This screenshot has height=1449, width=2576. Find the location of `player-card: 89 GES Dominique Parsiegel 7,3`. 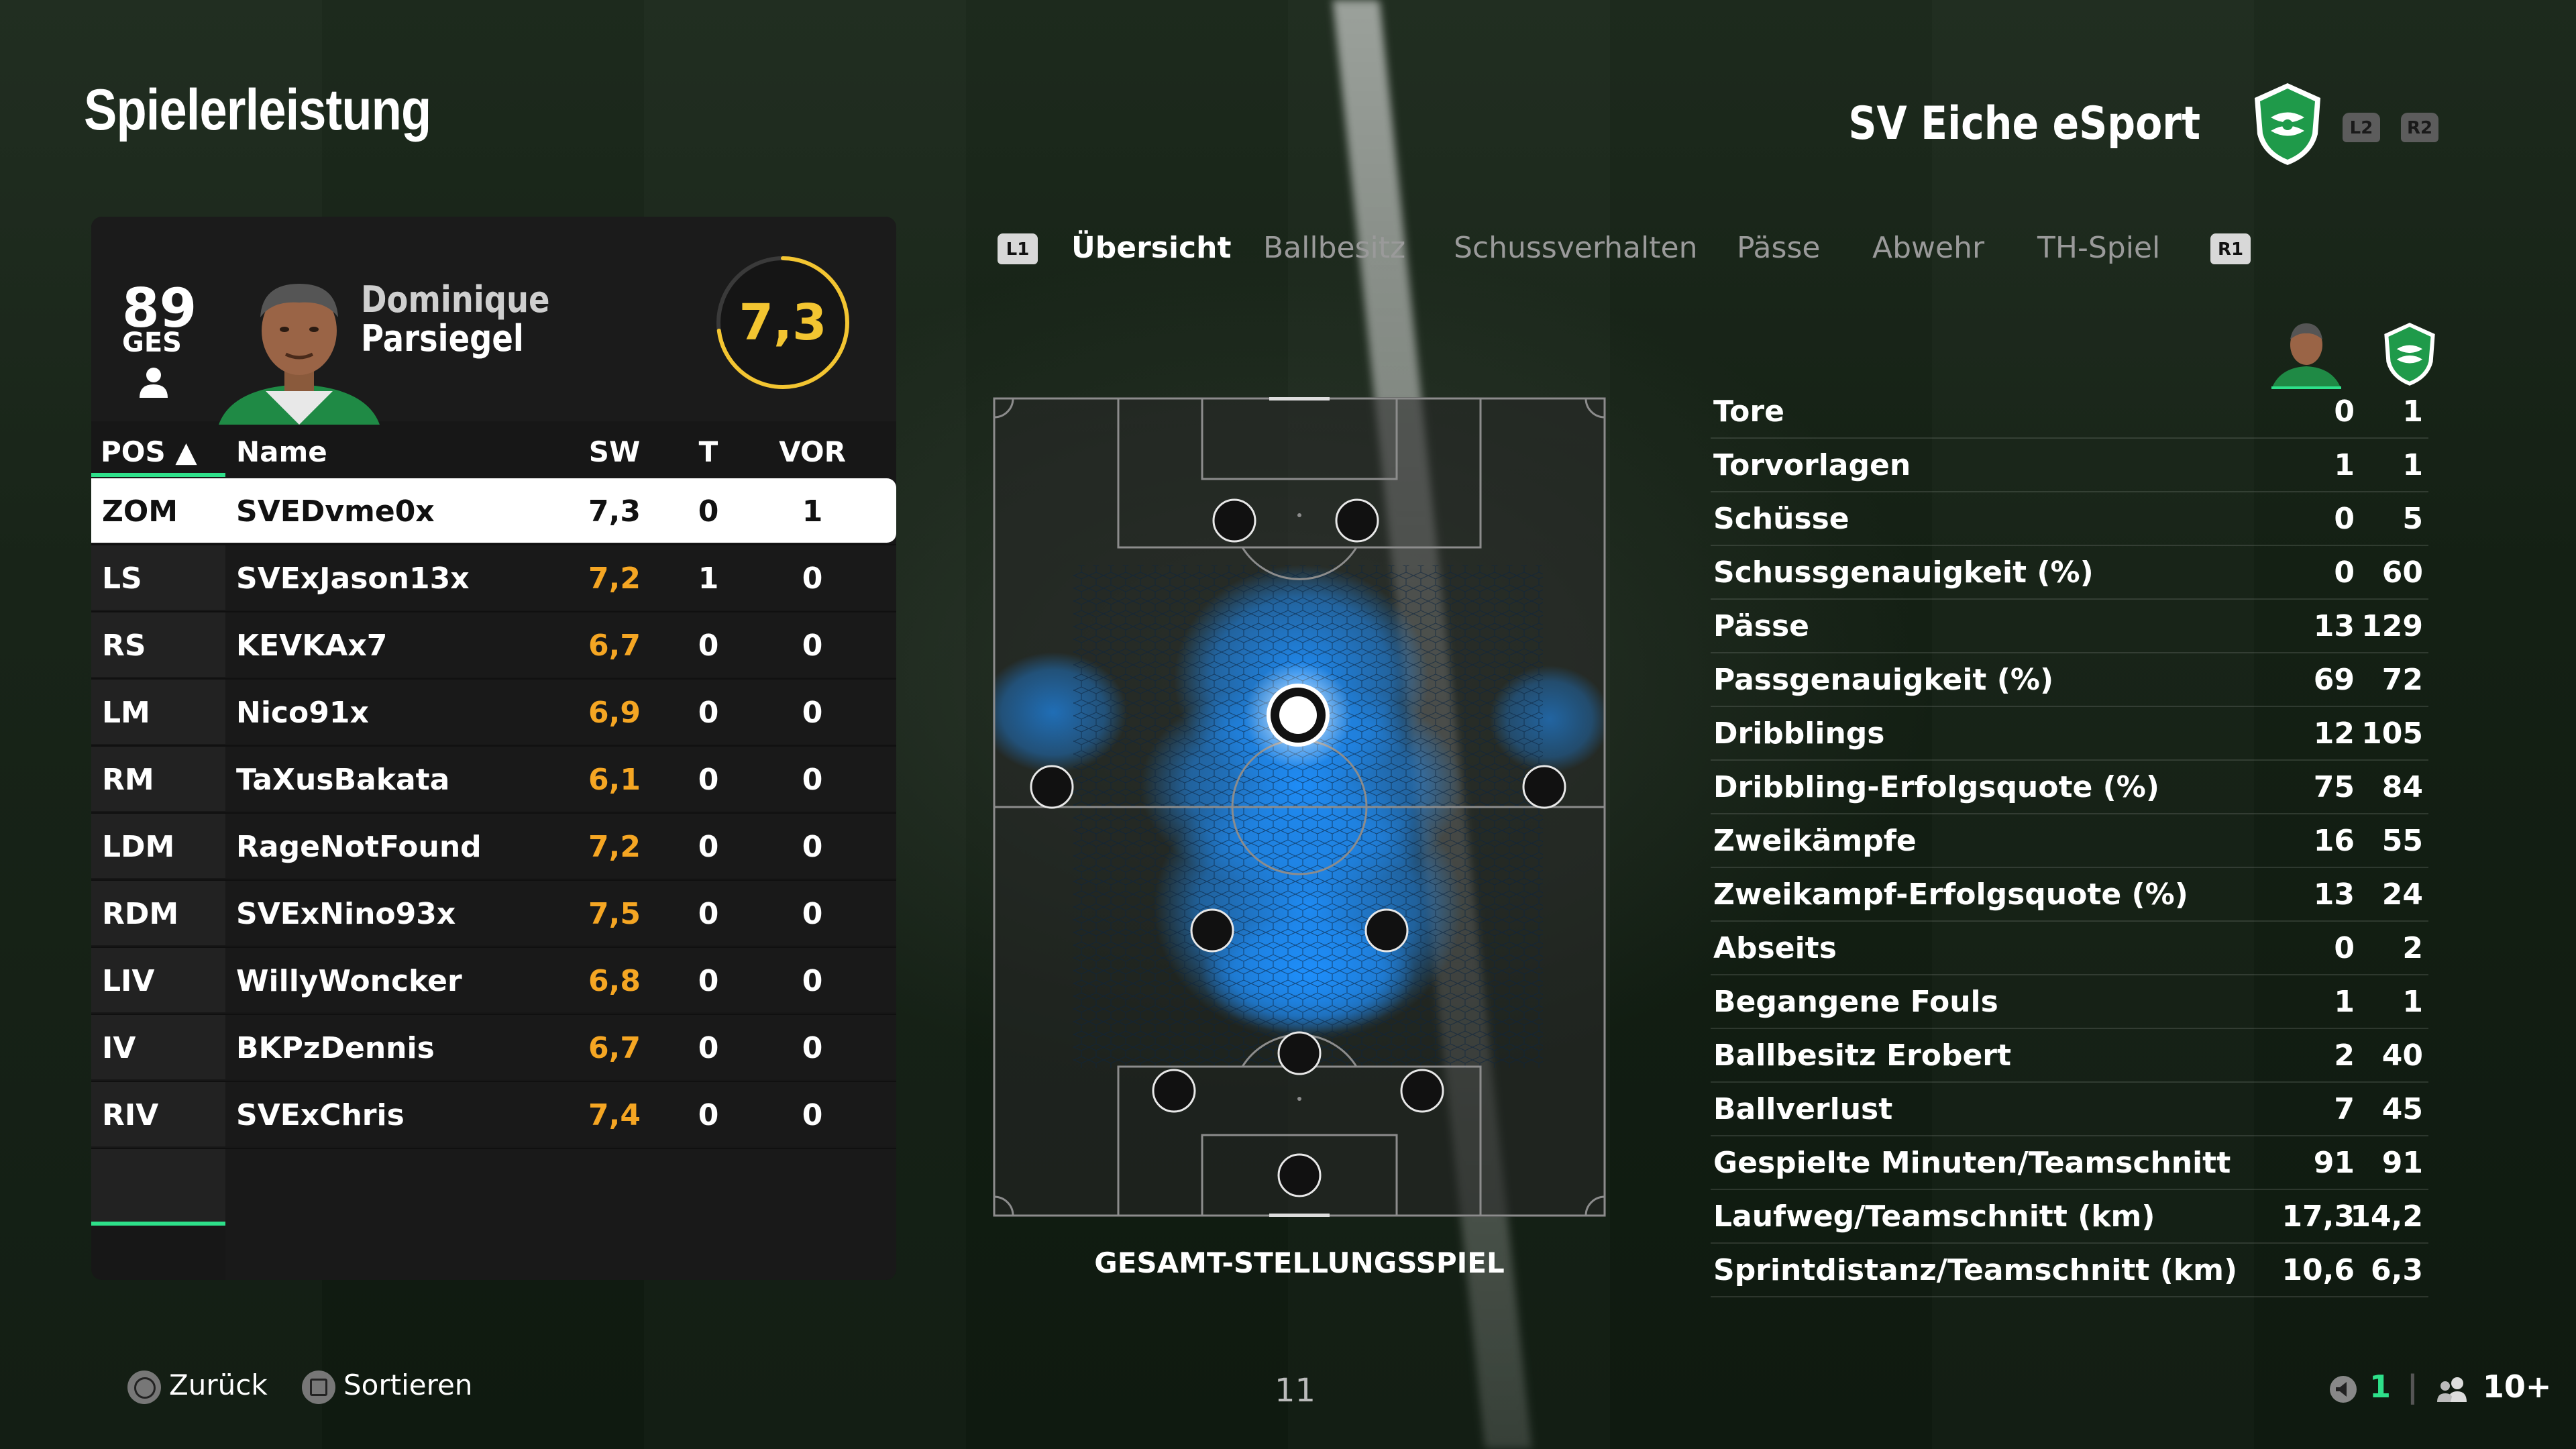

player-card: 89 GES Dominique Parsiegel 7,3 is located at coordinates (493, 321).